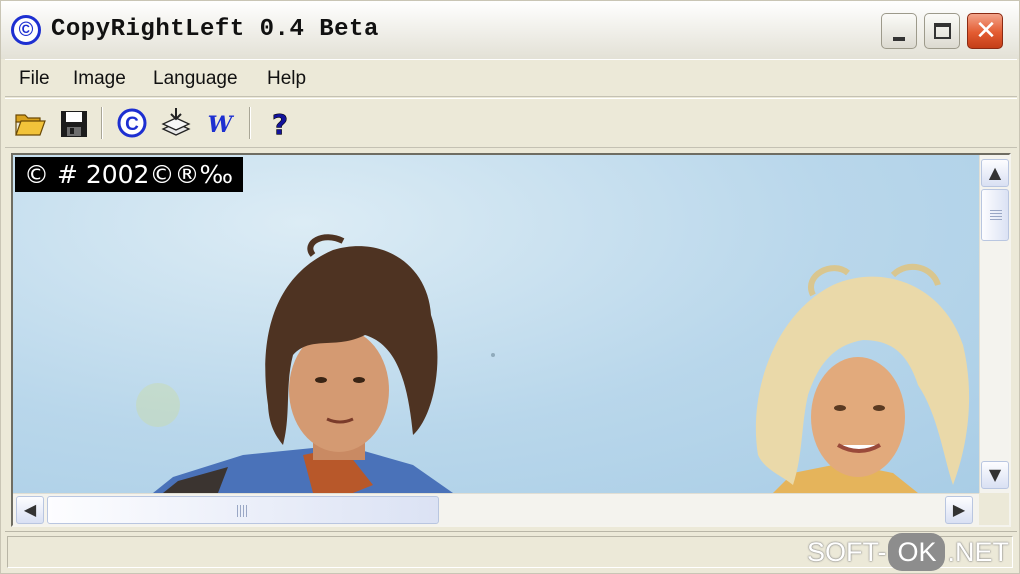 The image size is (1020, 574). What do you see at coordinates (846, 552) in the screenshot?
I see `site-prefix: SOFT-` at bounding box center [846, 552].